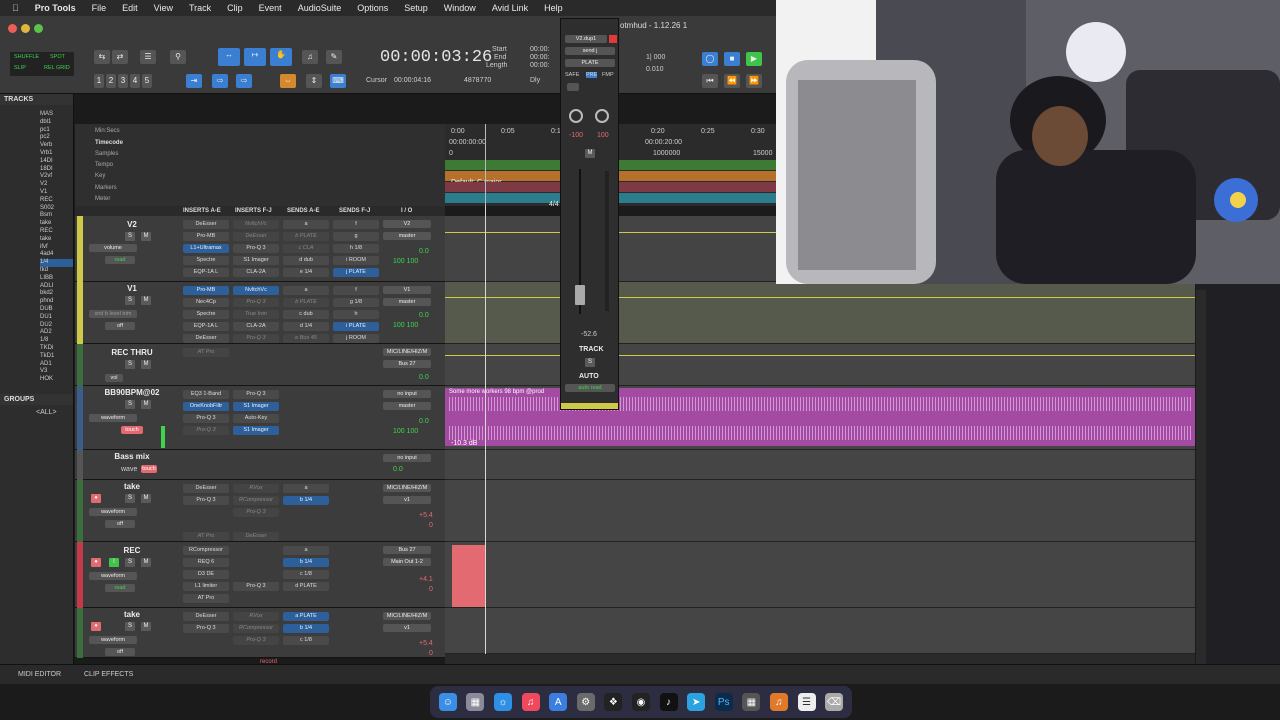  Describe the element at coordinates (407, 500) in the screenshot. I see `output-selector: v1` at that location.